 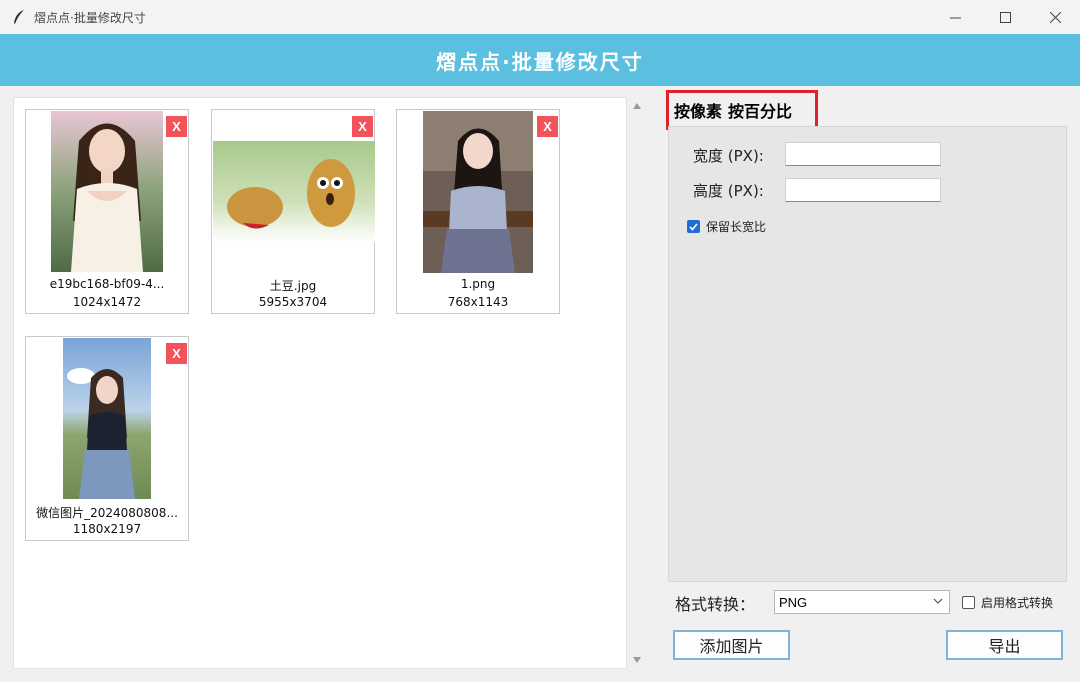 I want to click on tab-by-percent: 按百分比, so click(x=760, y=110).